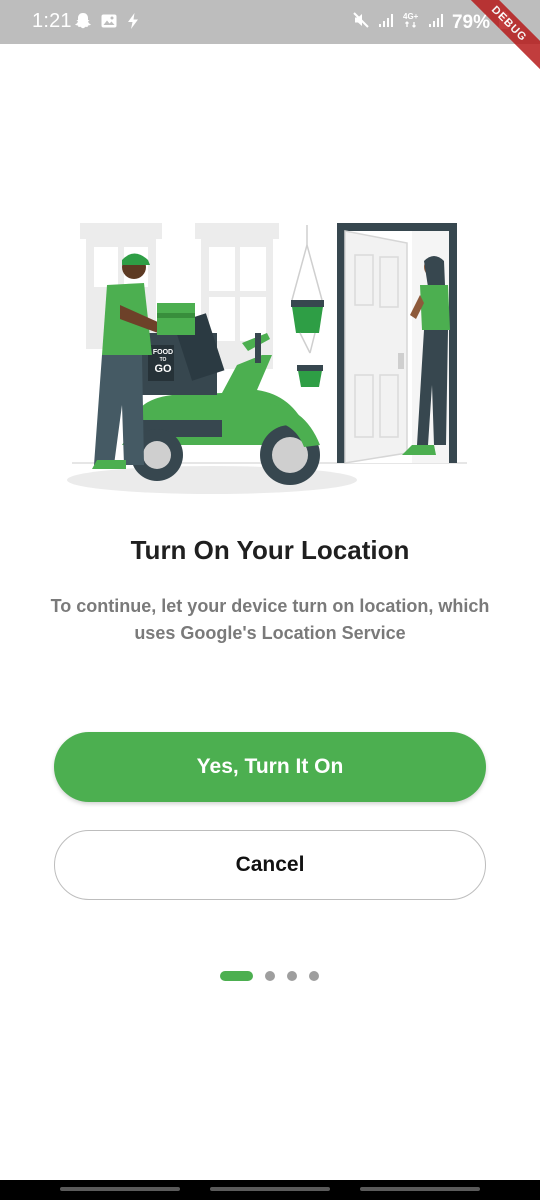  Describe the element at coordinates (270, 865) in the screenshot. I see `cancel-button: Cancel` at that location.